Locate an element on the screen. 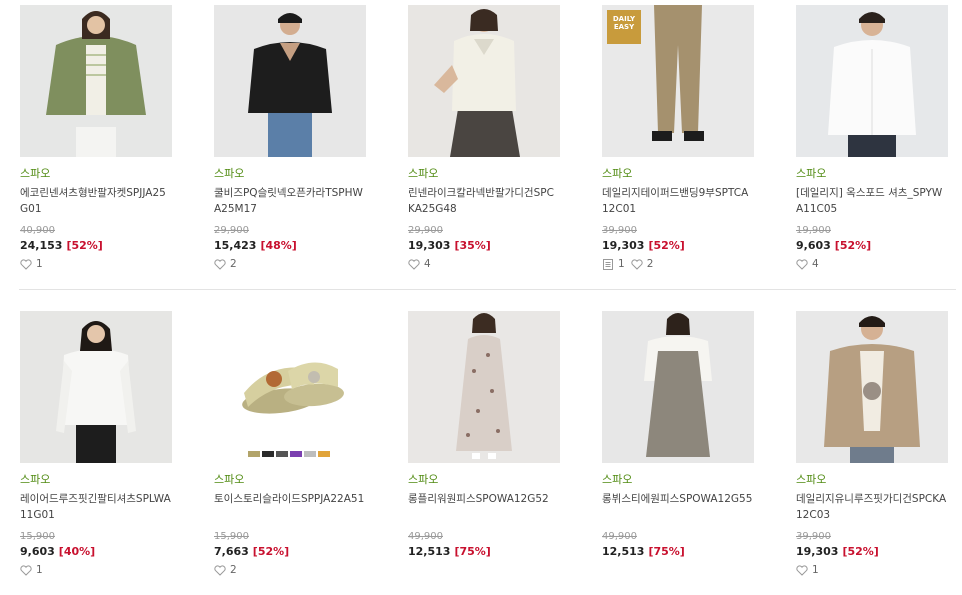  product-card: 스파오 롱플리워원피스SPOWA12G52 49,900 12,513 [75%] is located at coordinates (484, 435).